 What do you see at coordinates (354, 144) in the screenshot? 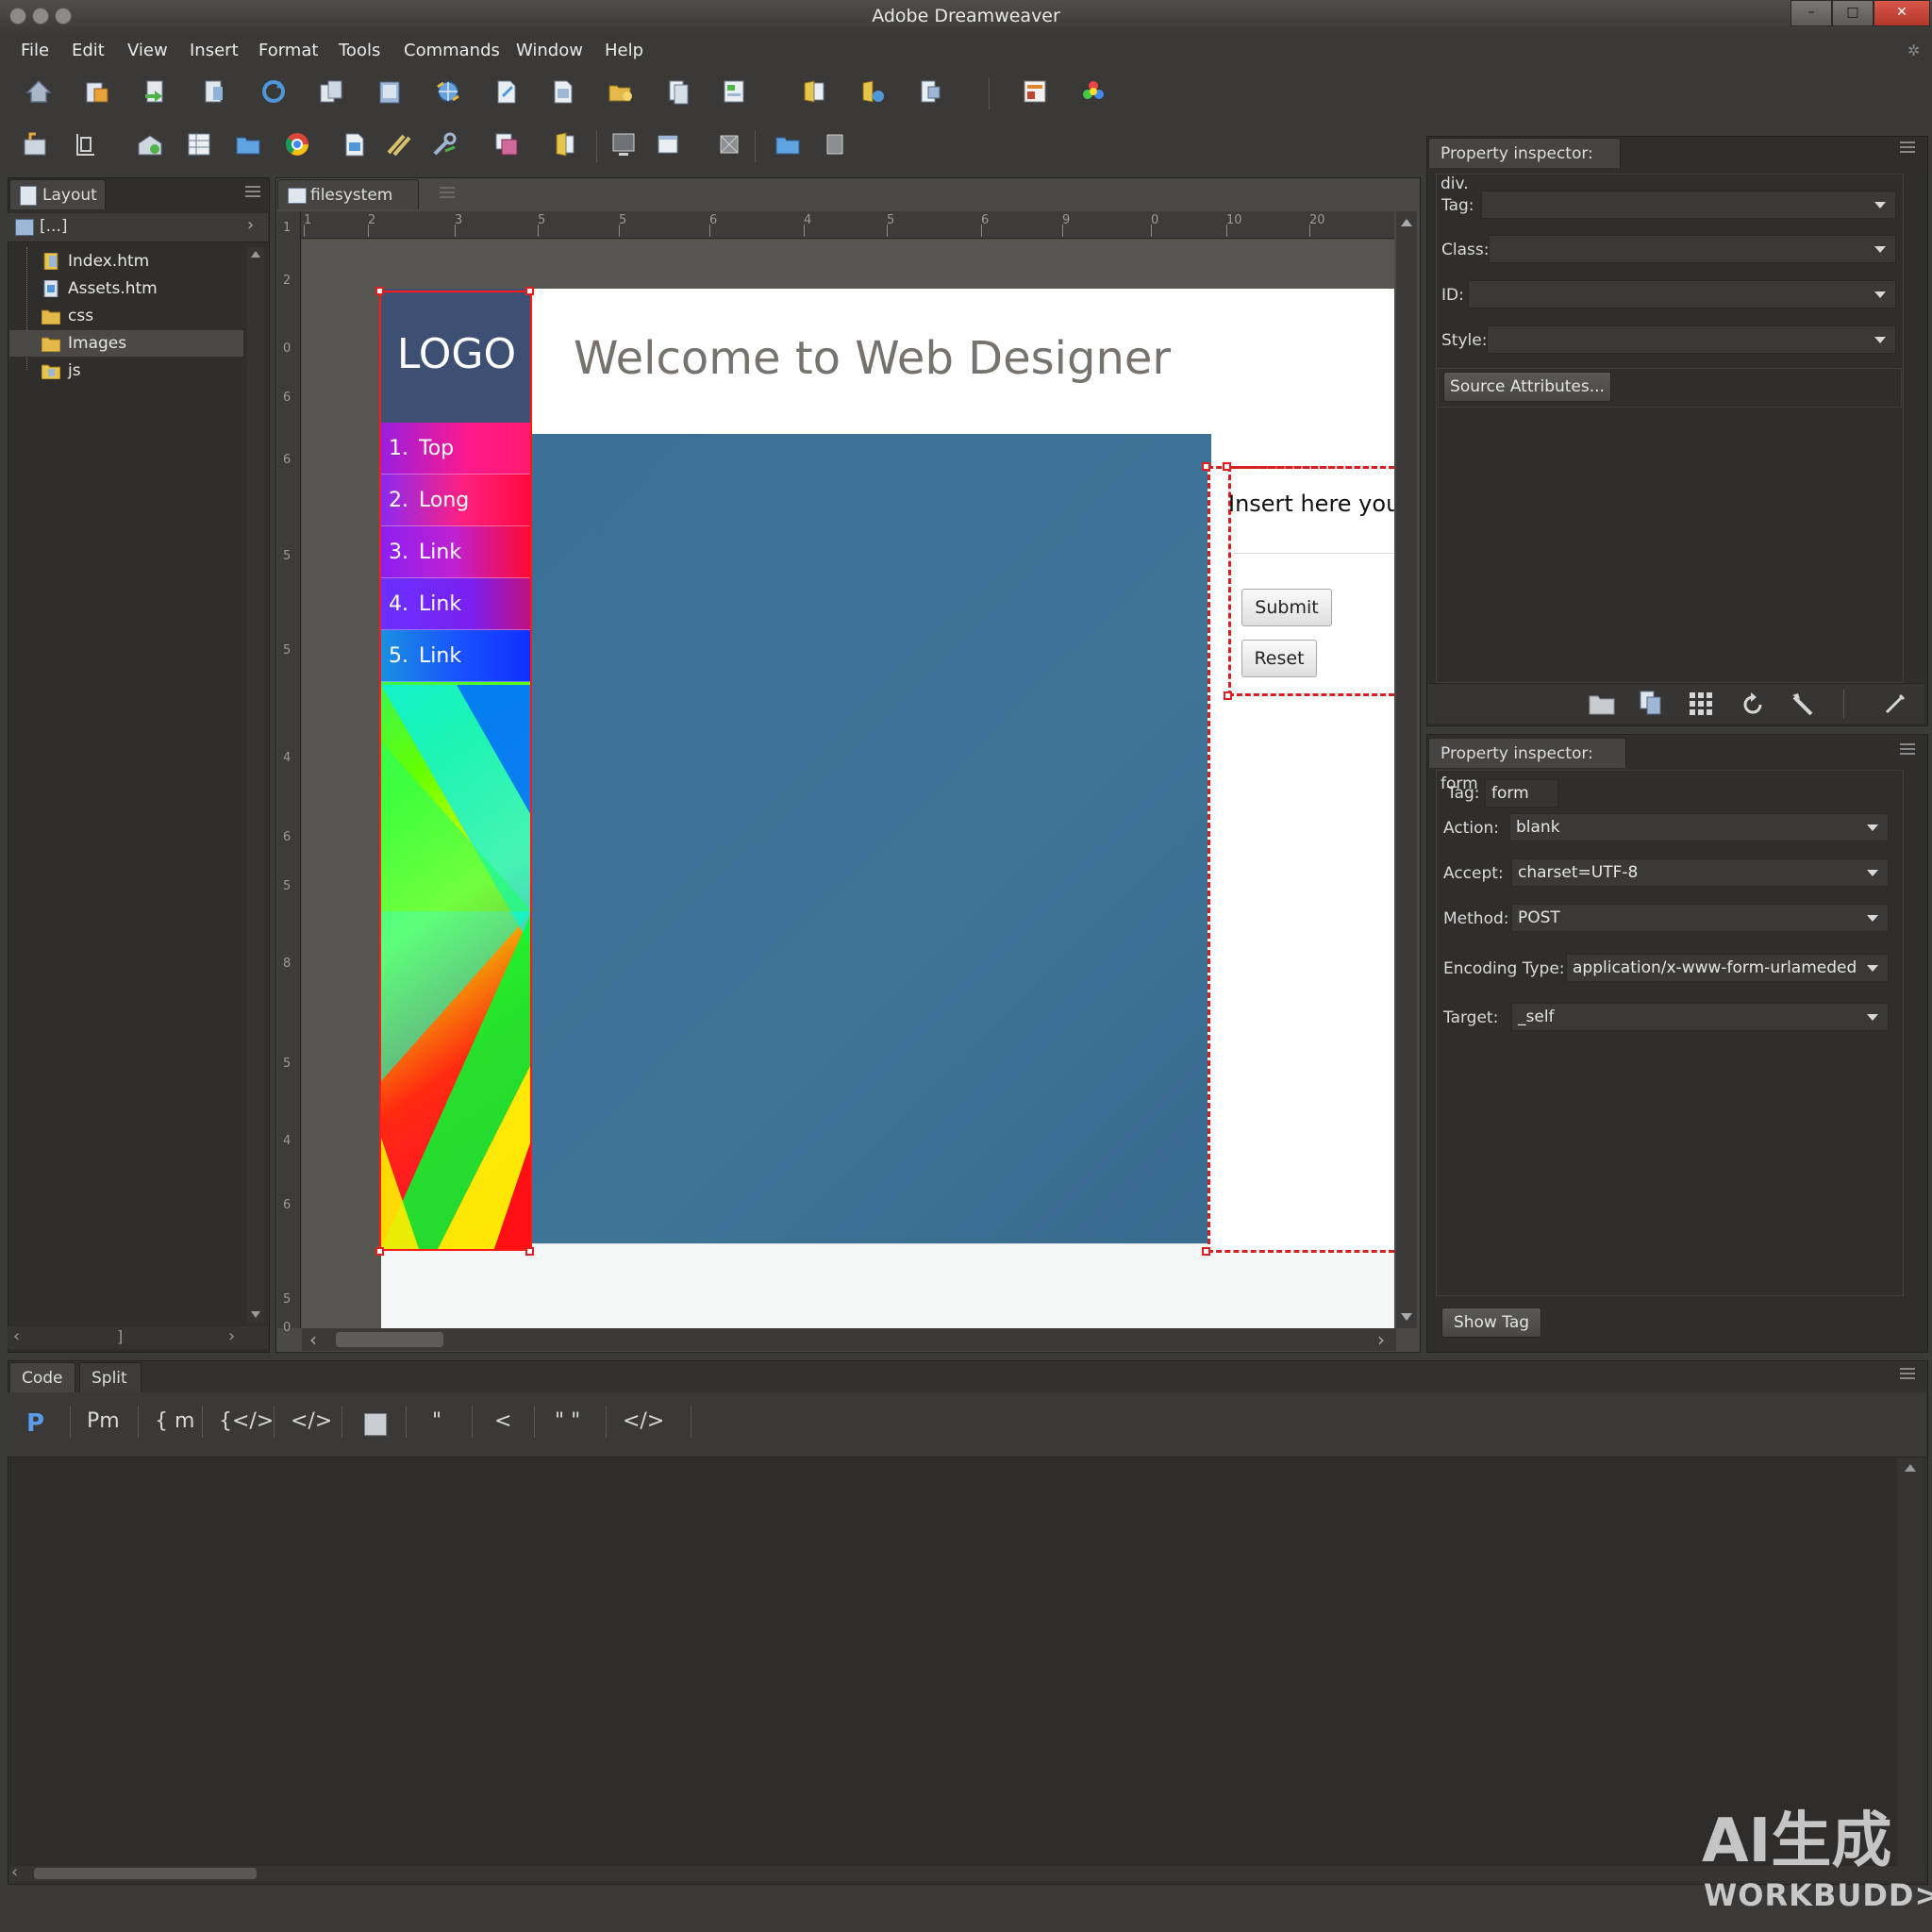
I see `document-export-icon` at bounding box center [354, 144].